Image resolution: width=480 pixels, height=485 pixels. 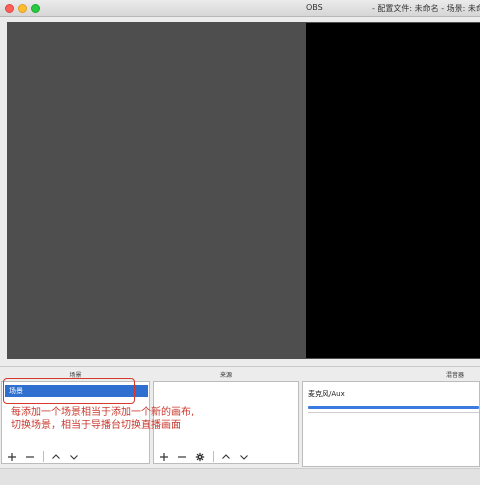 What do you see at coordinates (22, 8) in the screenshot?
I see `minimize-window-button` at bounding box center [22, 8].